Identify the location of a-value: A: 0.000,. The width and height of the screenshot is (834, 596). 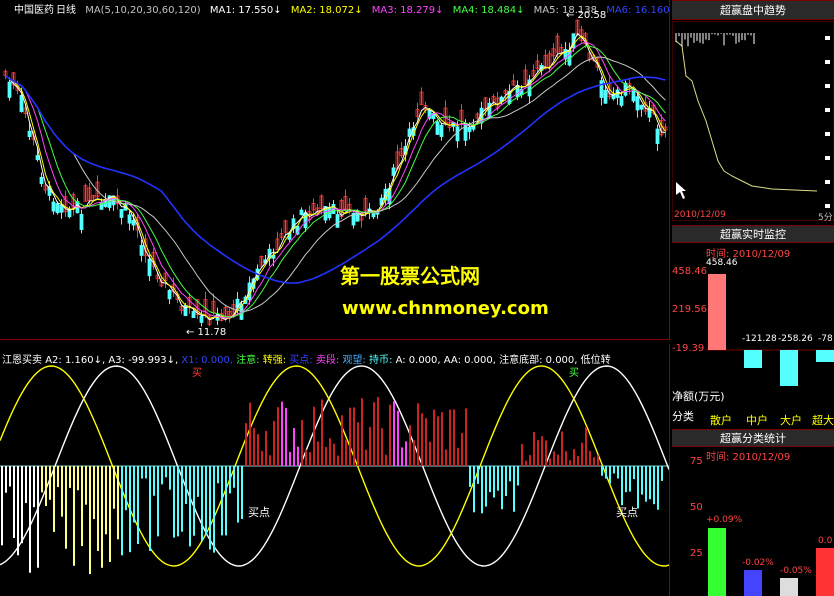
(418, 360).